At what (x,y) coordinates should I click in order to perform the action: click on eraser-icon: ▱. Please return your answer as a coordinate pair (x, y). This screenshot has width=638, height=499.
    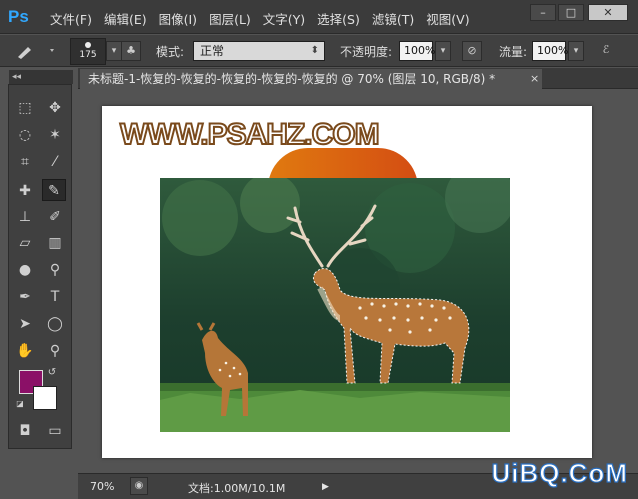
    Looking at the image, I should click on (25, 243).